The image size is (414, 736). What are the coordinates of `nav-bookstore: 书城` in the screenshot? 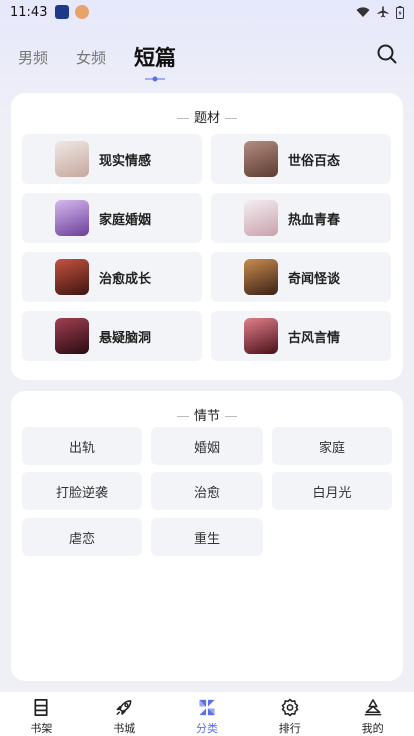 It's located at (124, 714).